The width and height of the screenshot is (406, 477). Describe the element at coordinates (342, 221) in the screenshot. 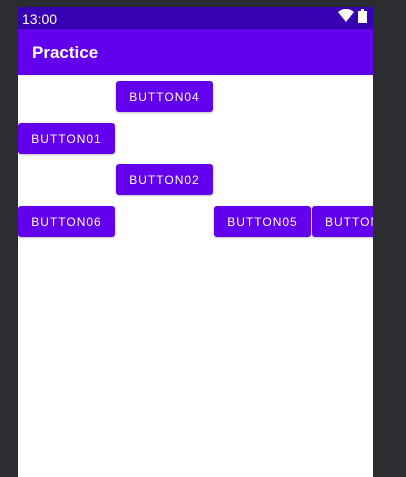

I see `button03: BUTTON03` at that location.